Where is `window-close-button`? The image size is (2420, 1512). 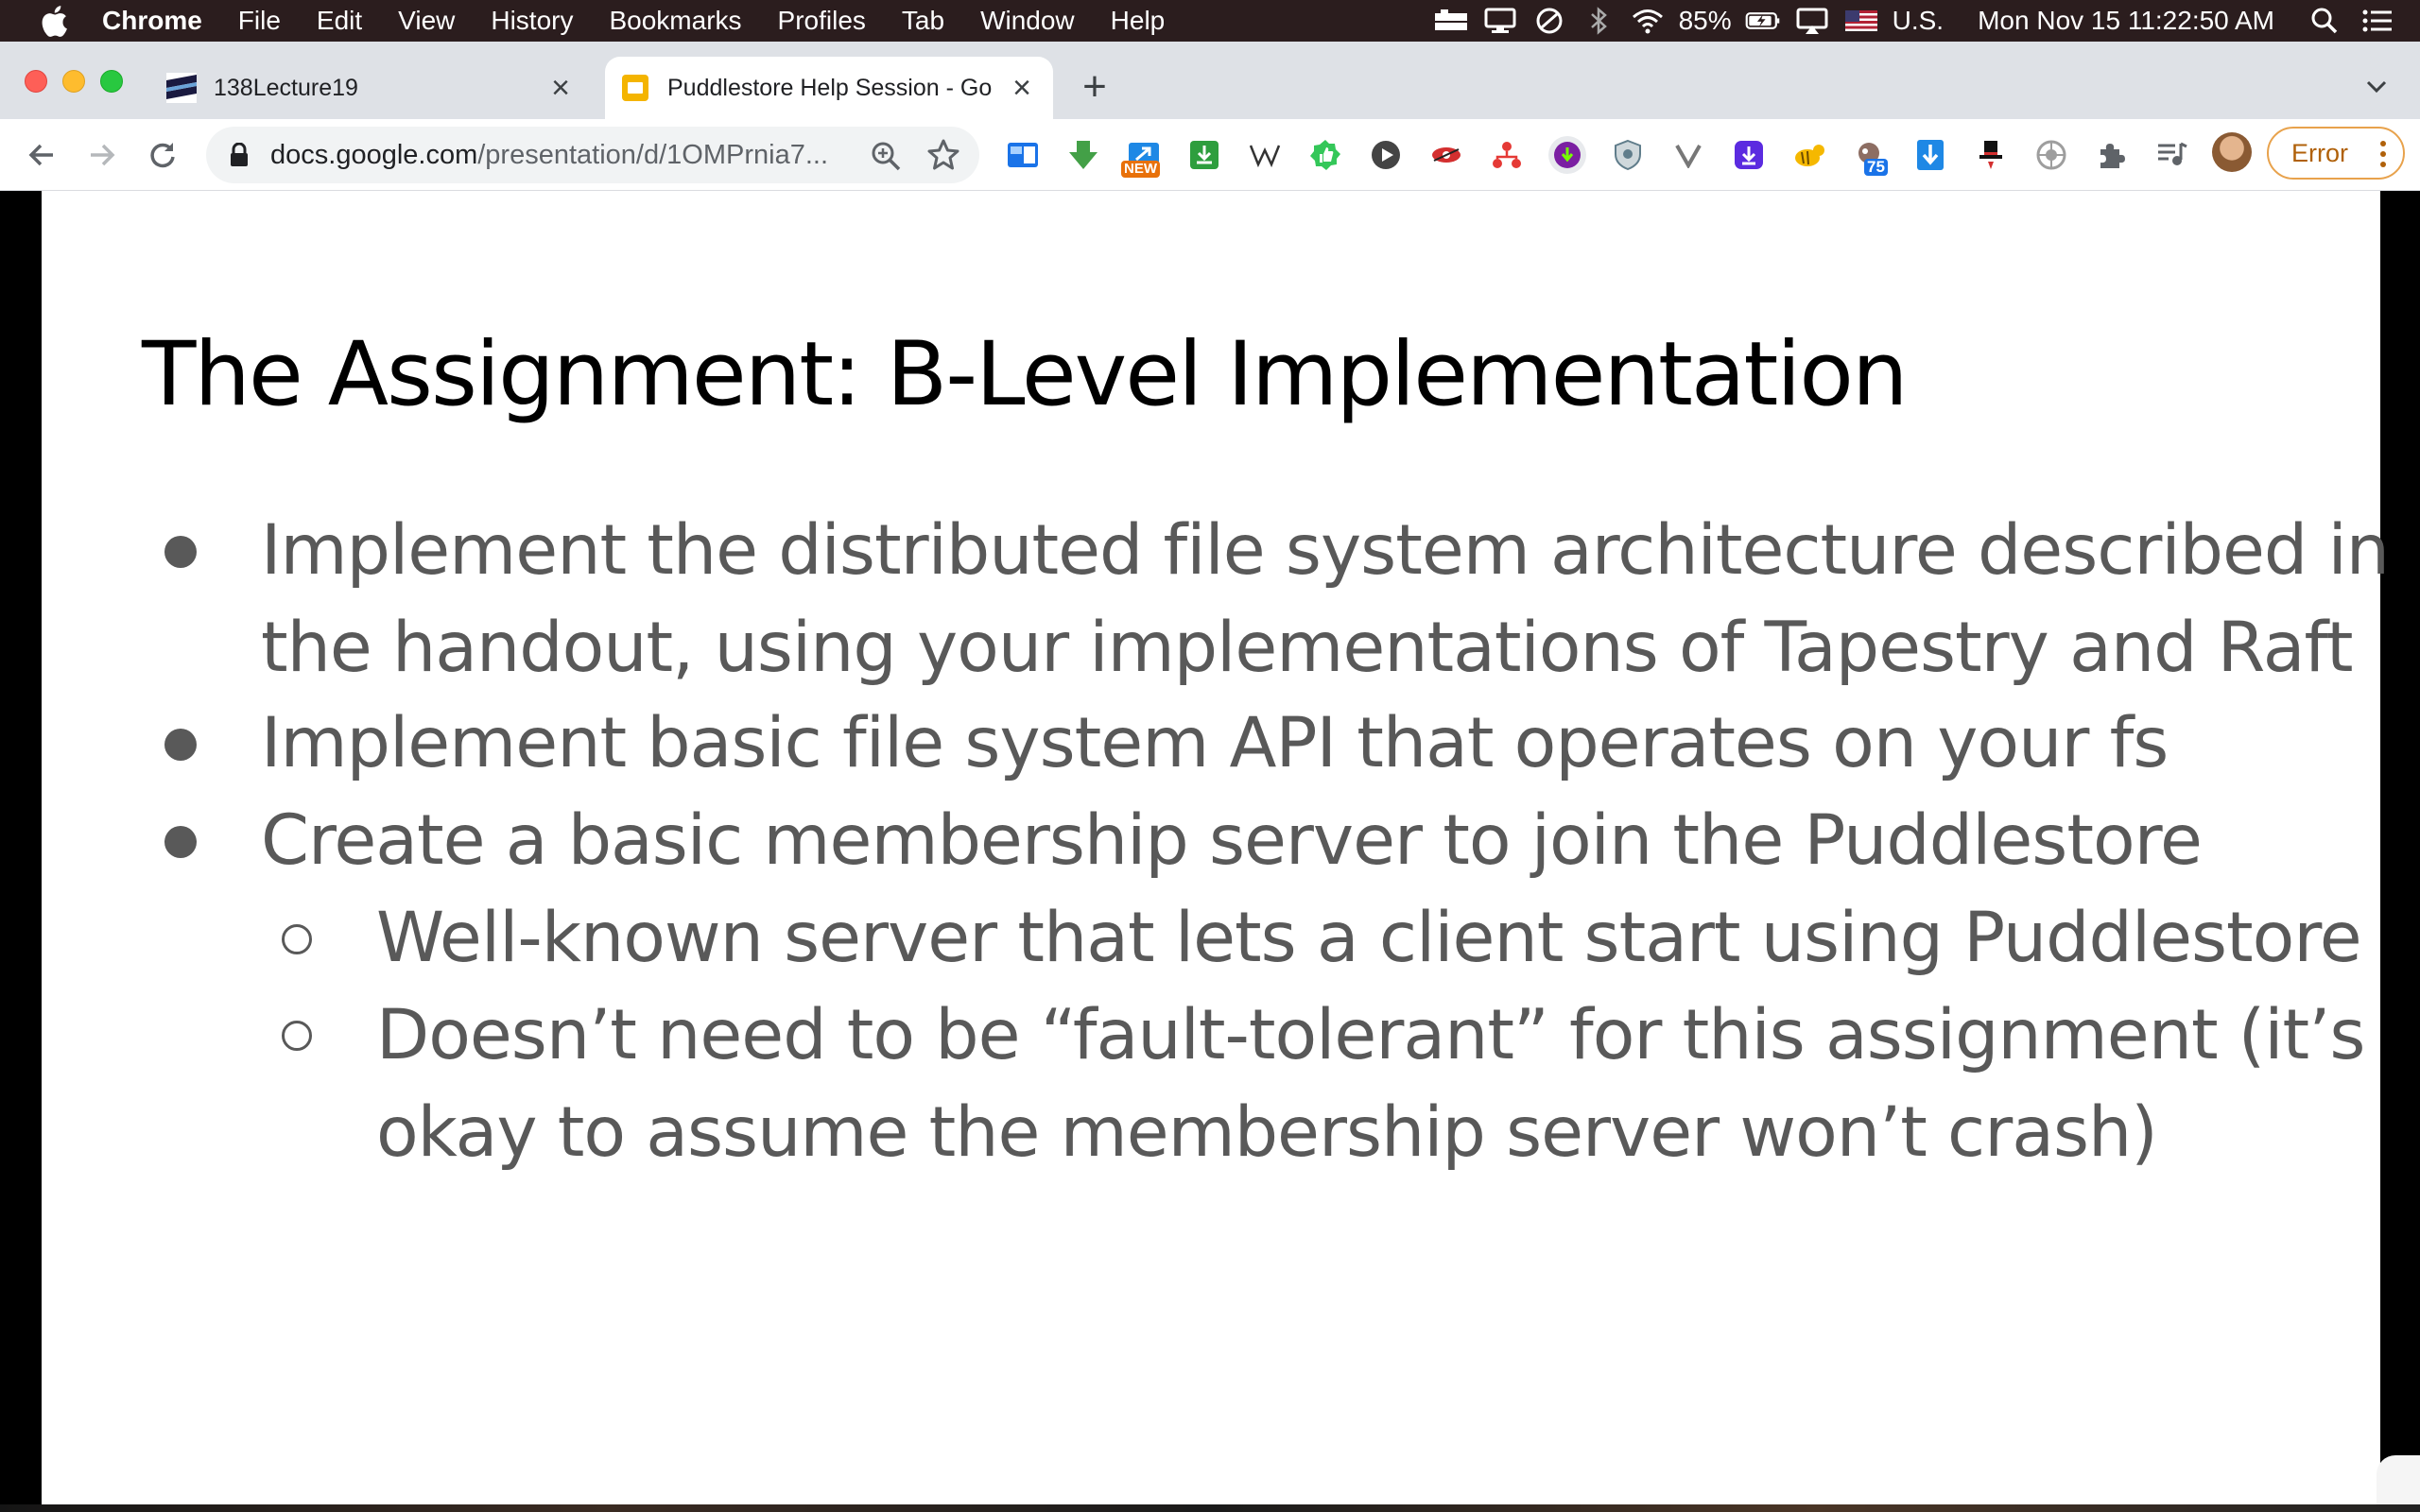
window-close-button is located at coordinates (36, 81).